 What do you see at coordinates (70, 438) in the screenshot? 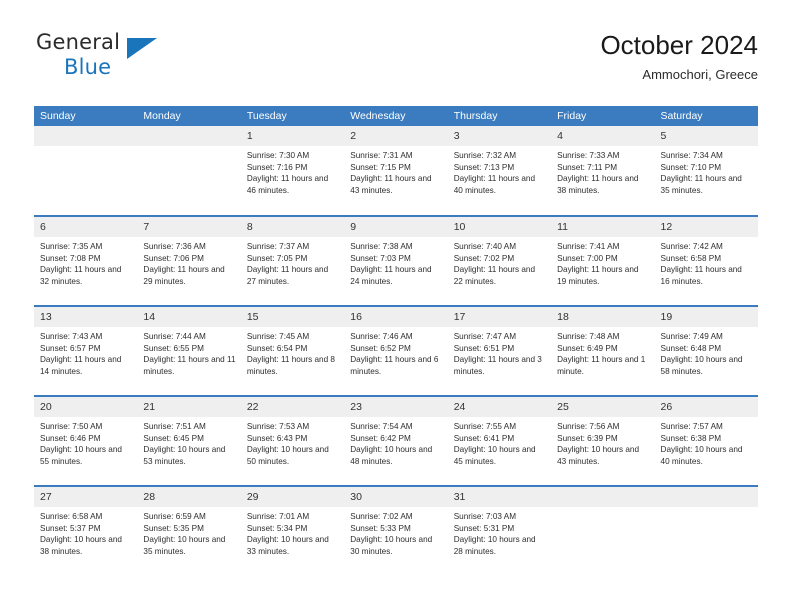
I see `sunset-text: Sunset: 6:46 PM` at bounding box center [70, 438].